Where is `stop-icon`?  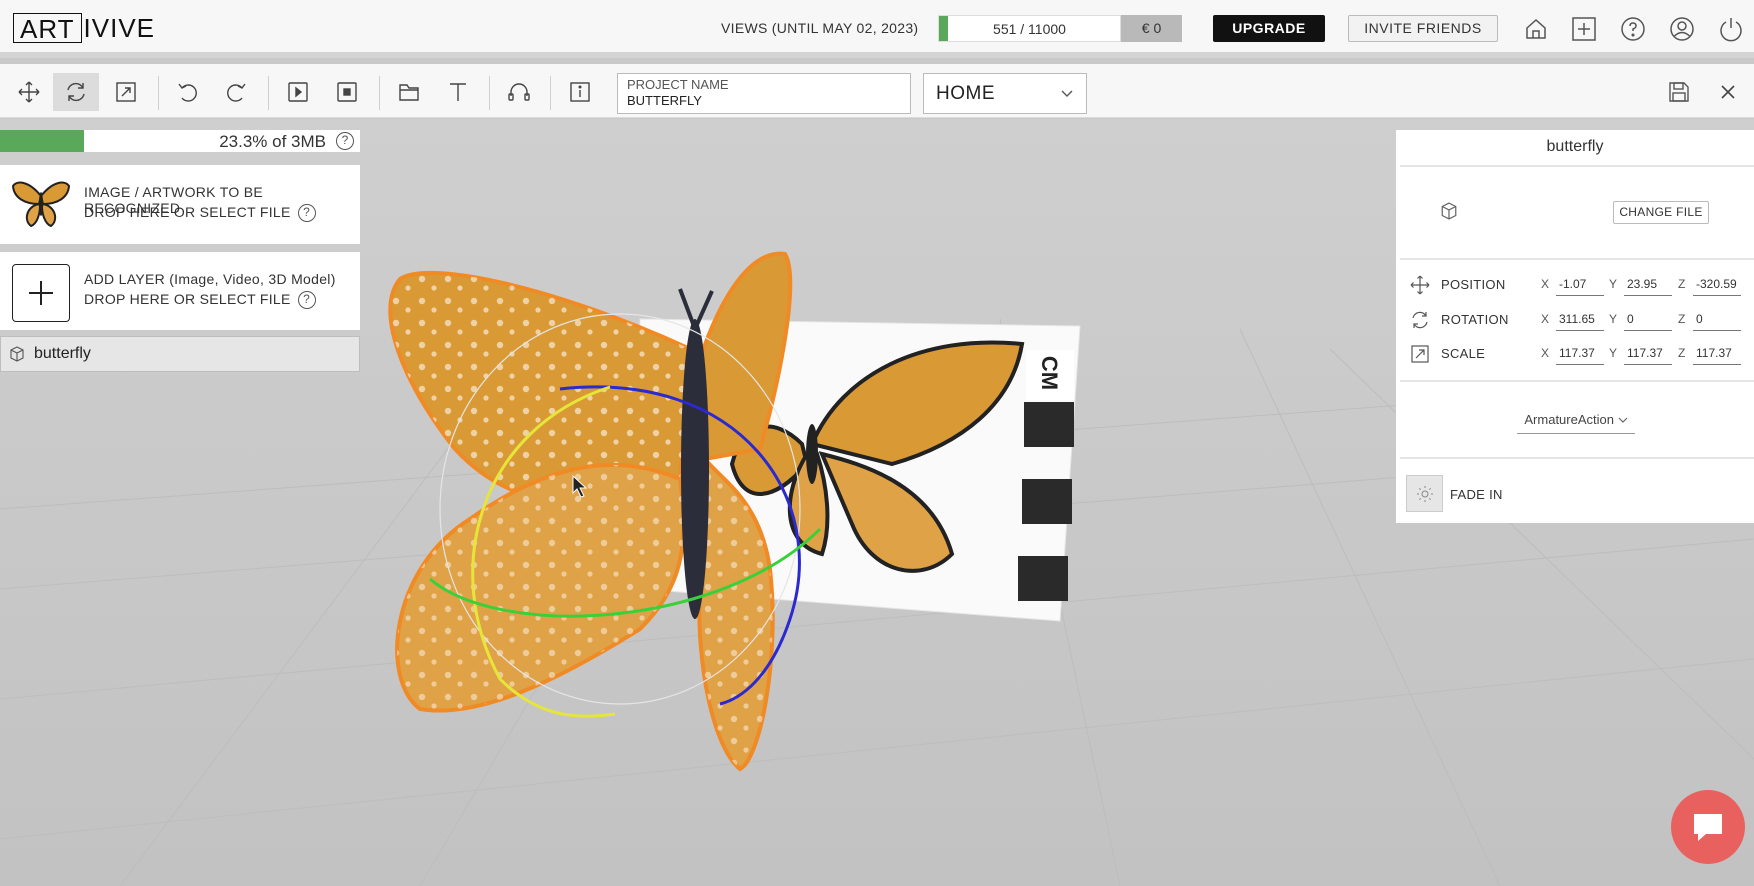
stop-icon is located at coordinates (347, 92).